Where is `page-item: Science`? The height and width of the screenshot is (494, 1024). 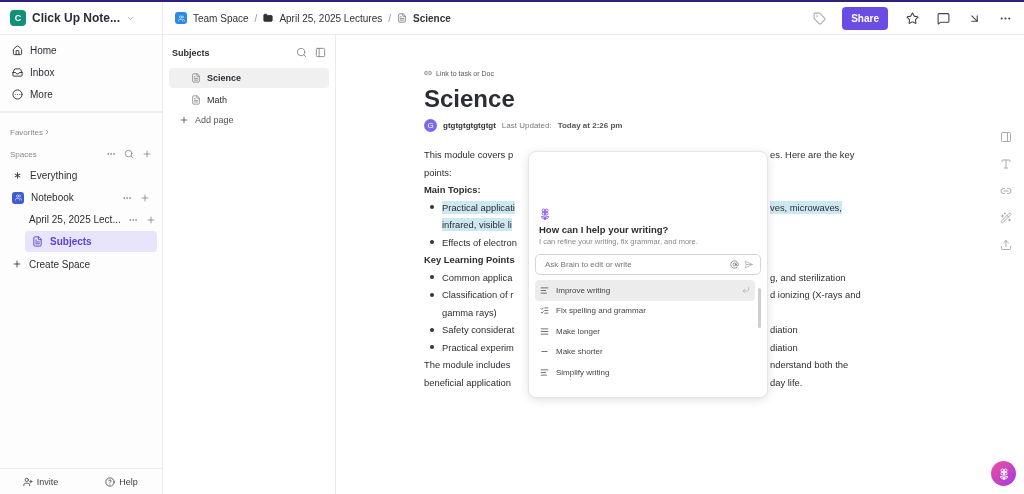
page-item: Science is located at coordinates (249, 78).